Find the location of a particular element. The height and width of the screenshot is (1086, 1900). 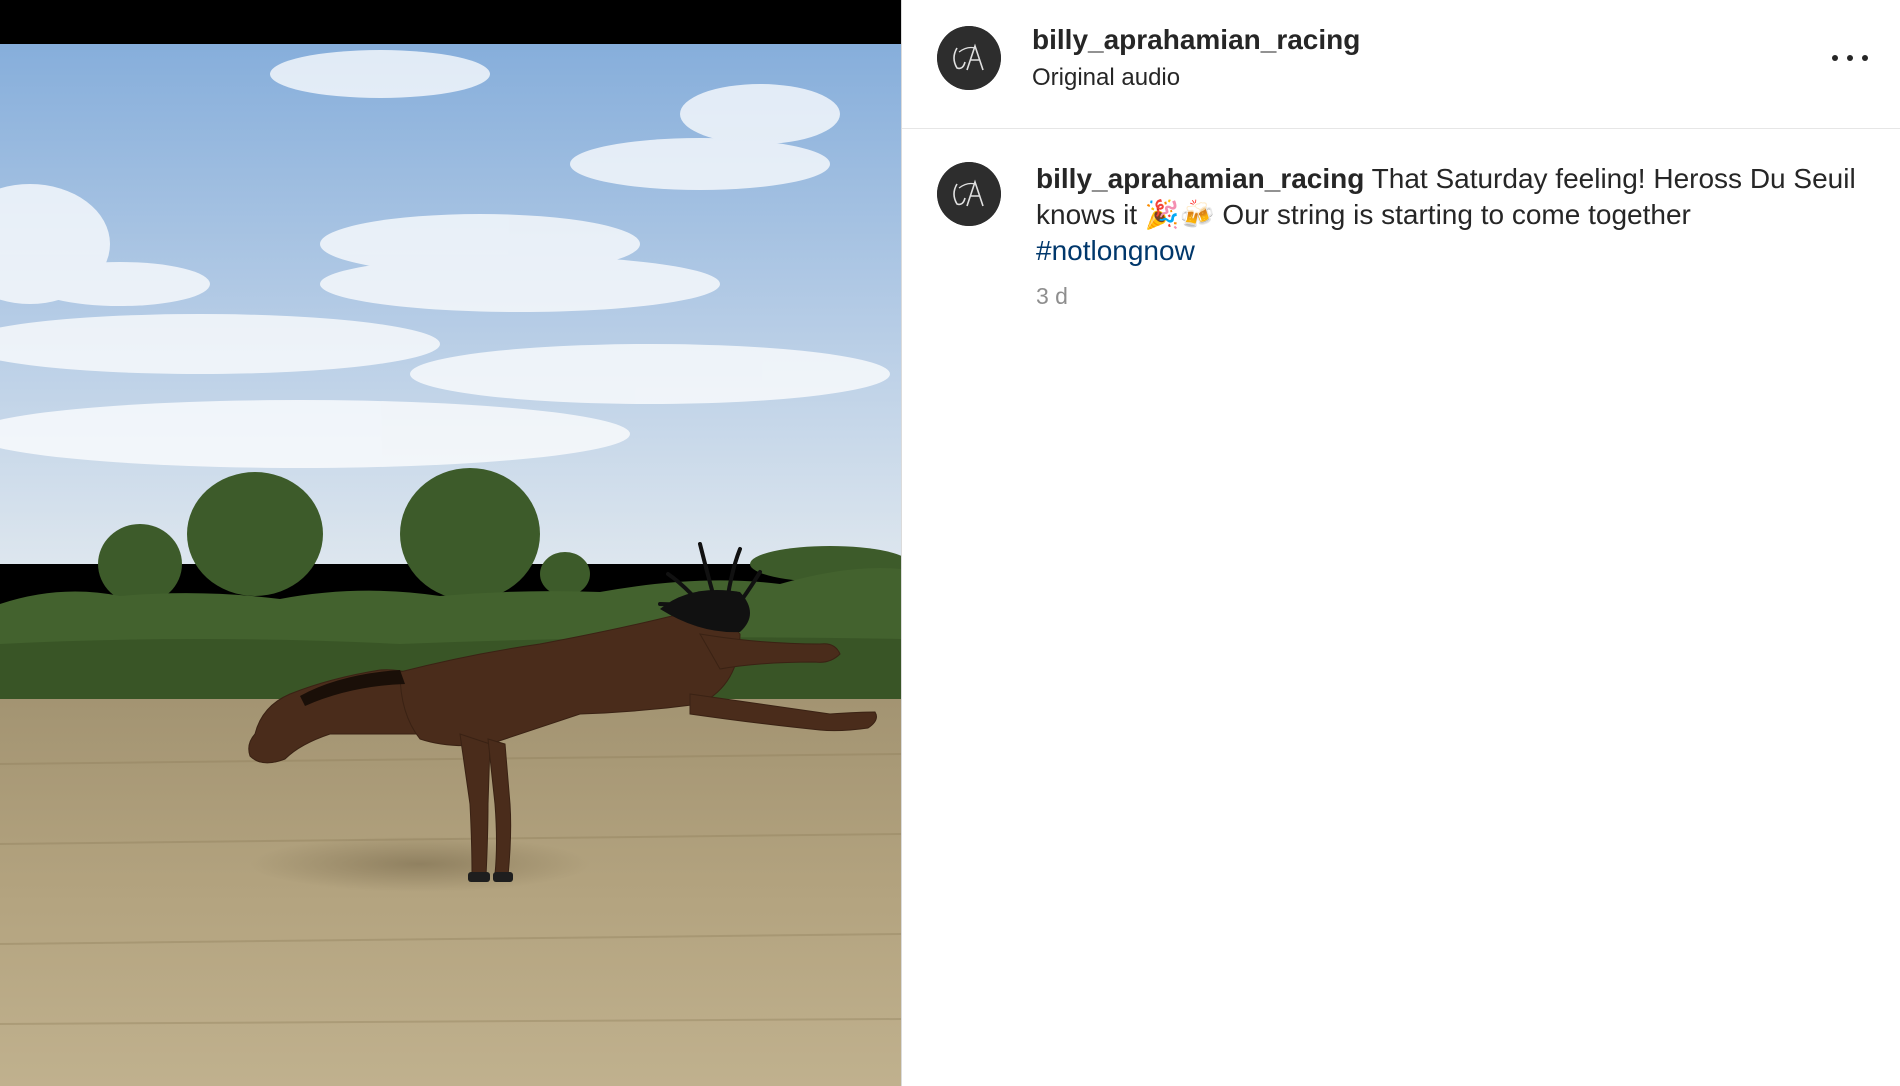

caption-username: billy_aprahamian_racing is located at coordinates (1200, 178).